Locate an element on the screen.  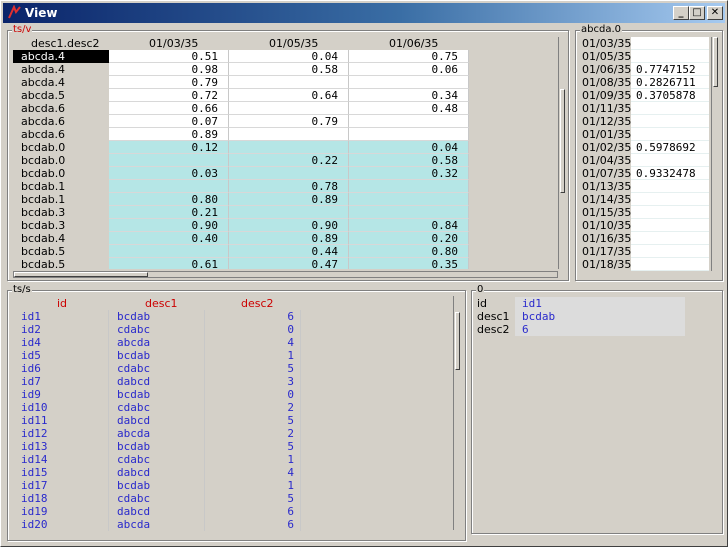
grid-row: bcdab.0 0.03 0.32 is located at coordinates (241, 173).